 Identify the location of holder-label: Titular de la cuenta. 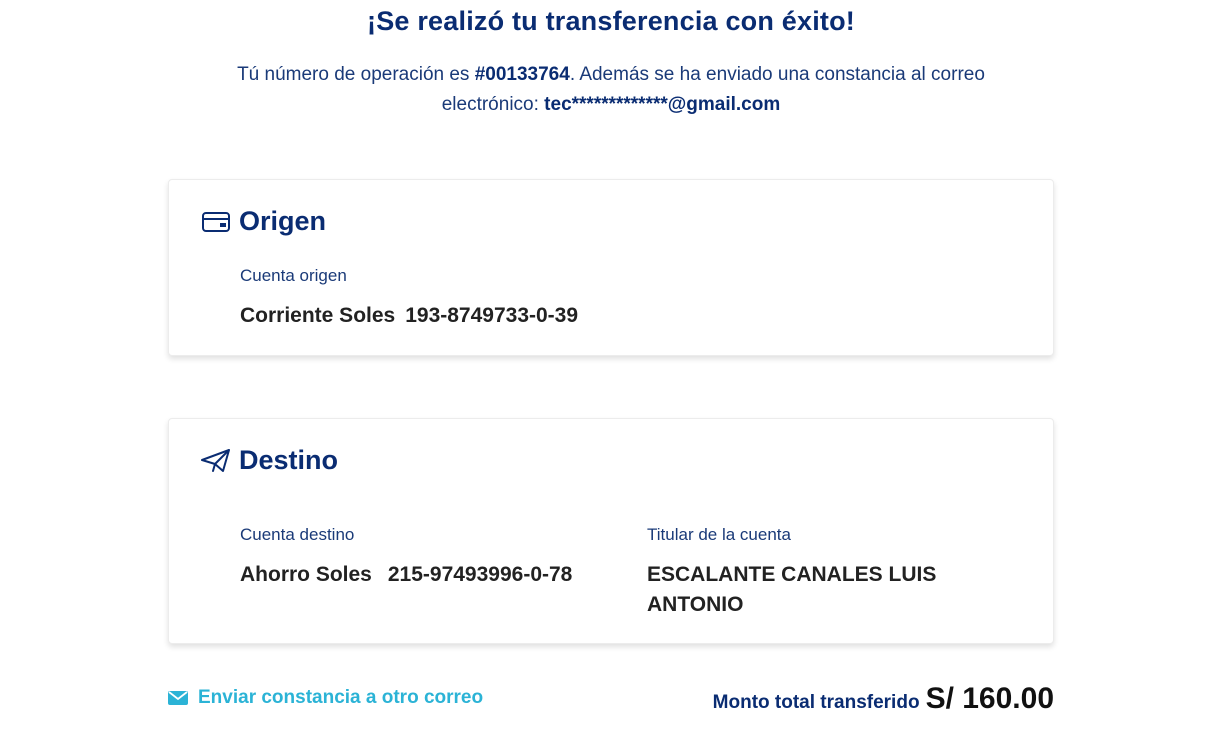
(719, 534).